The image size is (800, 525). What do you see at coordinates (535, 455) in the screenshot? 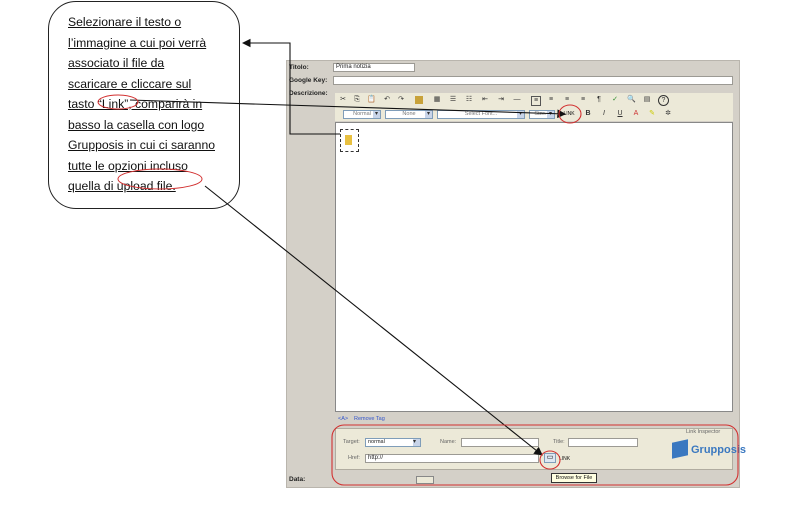
I see `inspector-highlight-box` at bounding box center [535, 455].